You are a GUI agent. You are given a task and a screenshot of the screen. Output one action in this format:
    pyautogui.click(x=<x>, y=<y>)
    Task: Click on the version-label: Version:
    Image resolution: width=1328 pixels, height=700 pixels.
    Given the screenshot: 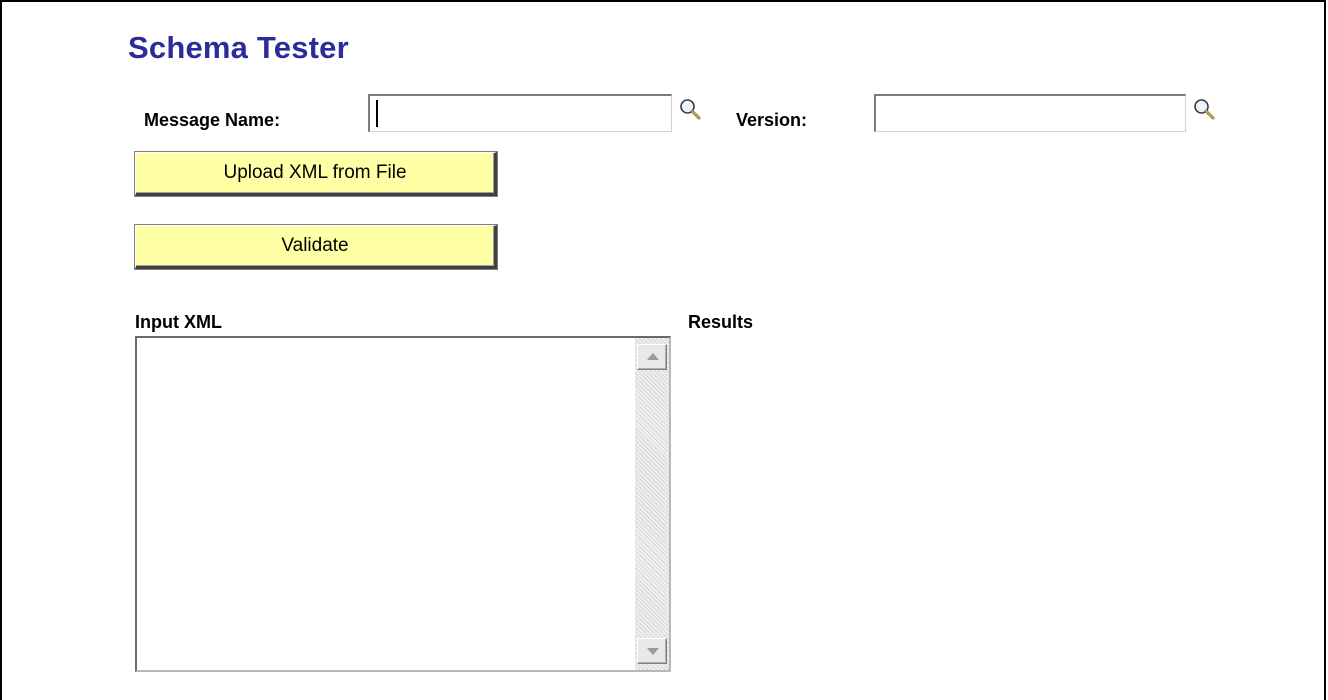 What is the action you would take?
    pyautogui.click(x=772, y=120)
    